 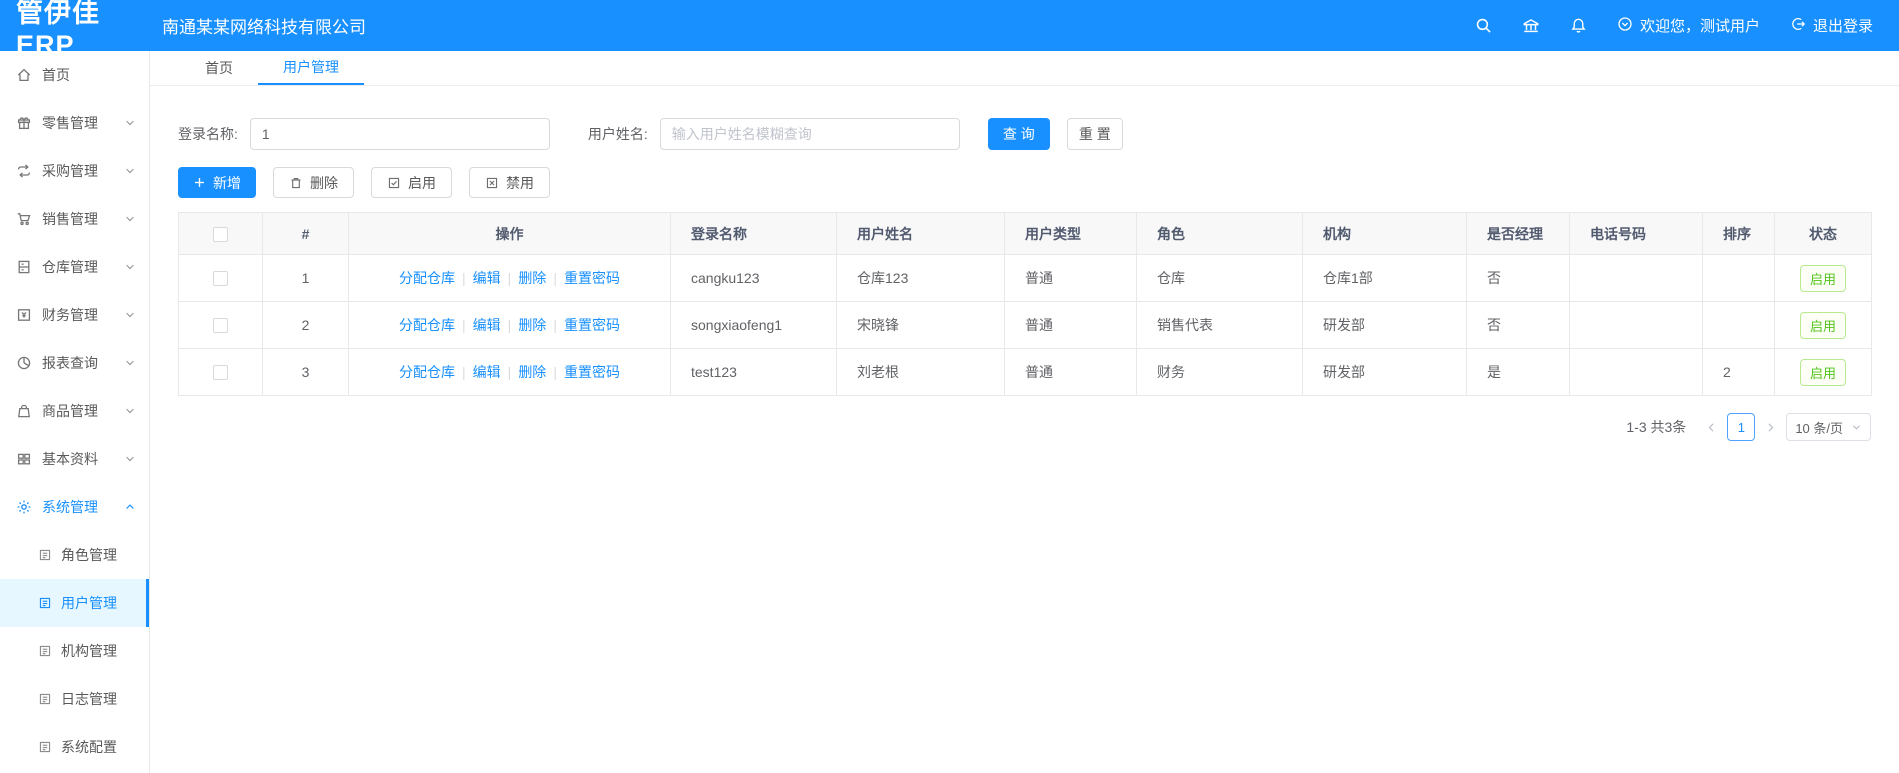 What do you see at coordinates (89, 651) in the screenshot?
I see `sidebar-subitem-label: 机构管理` at bounding box center [89, 651].